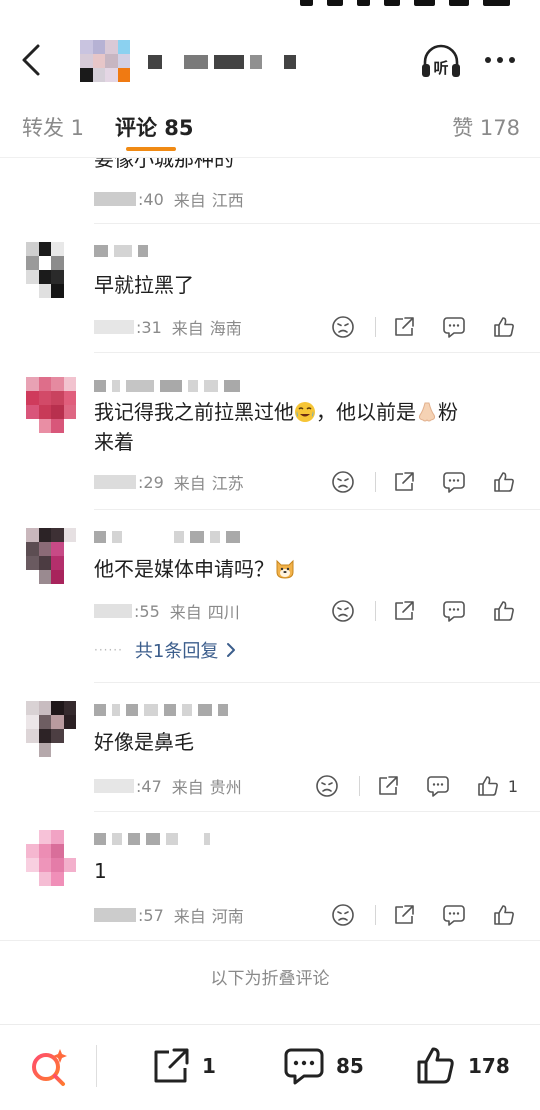  Describe the element at coordinates (404, 3) in the screenshot. I see `status-icons` at that location.